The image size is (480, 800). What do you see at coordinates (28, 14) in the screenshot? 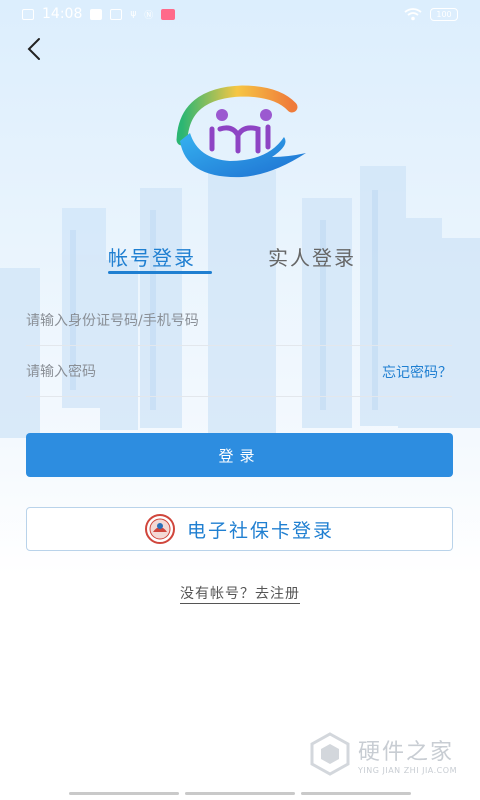
I see `sim-icon` at bounding box center [28, 14].